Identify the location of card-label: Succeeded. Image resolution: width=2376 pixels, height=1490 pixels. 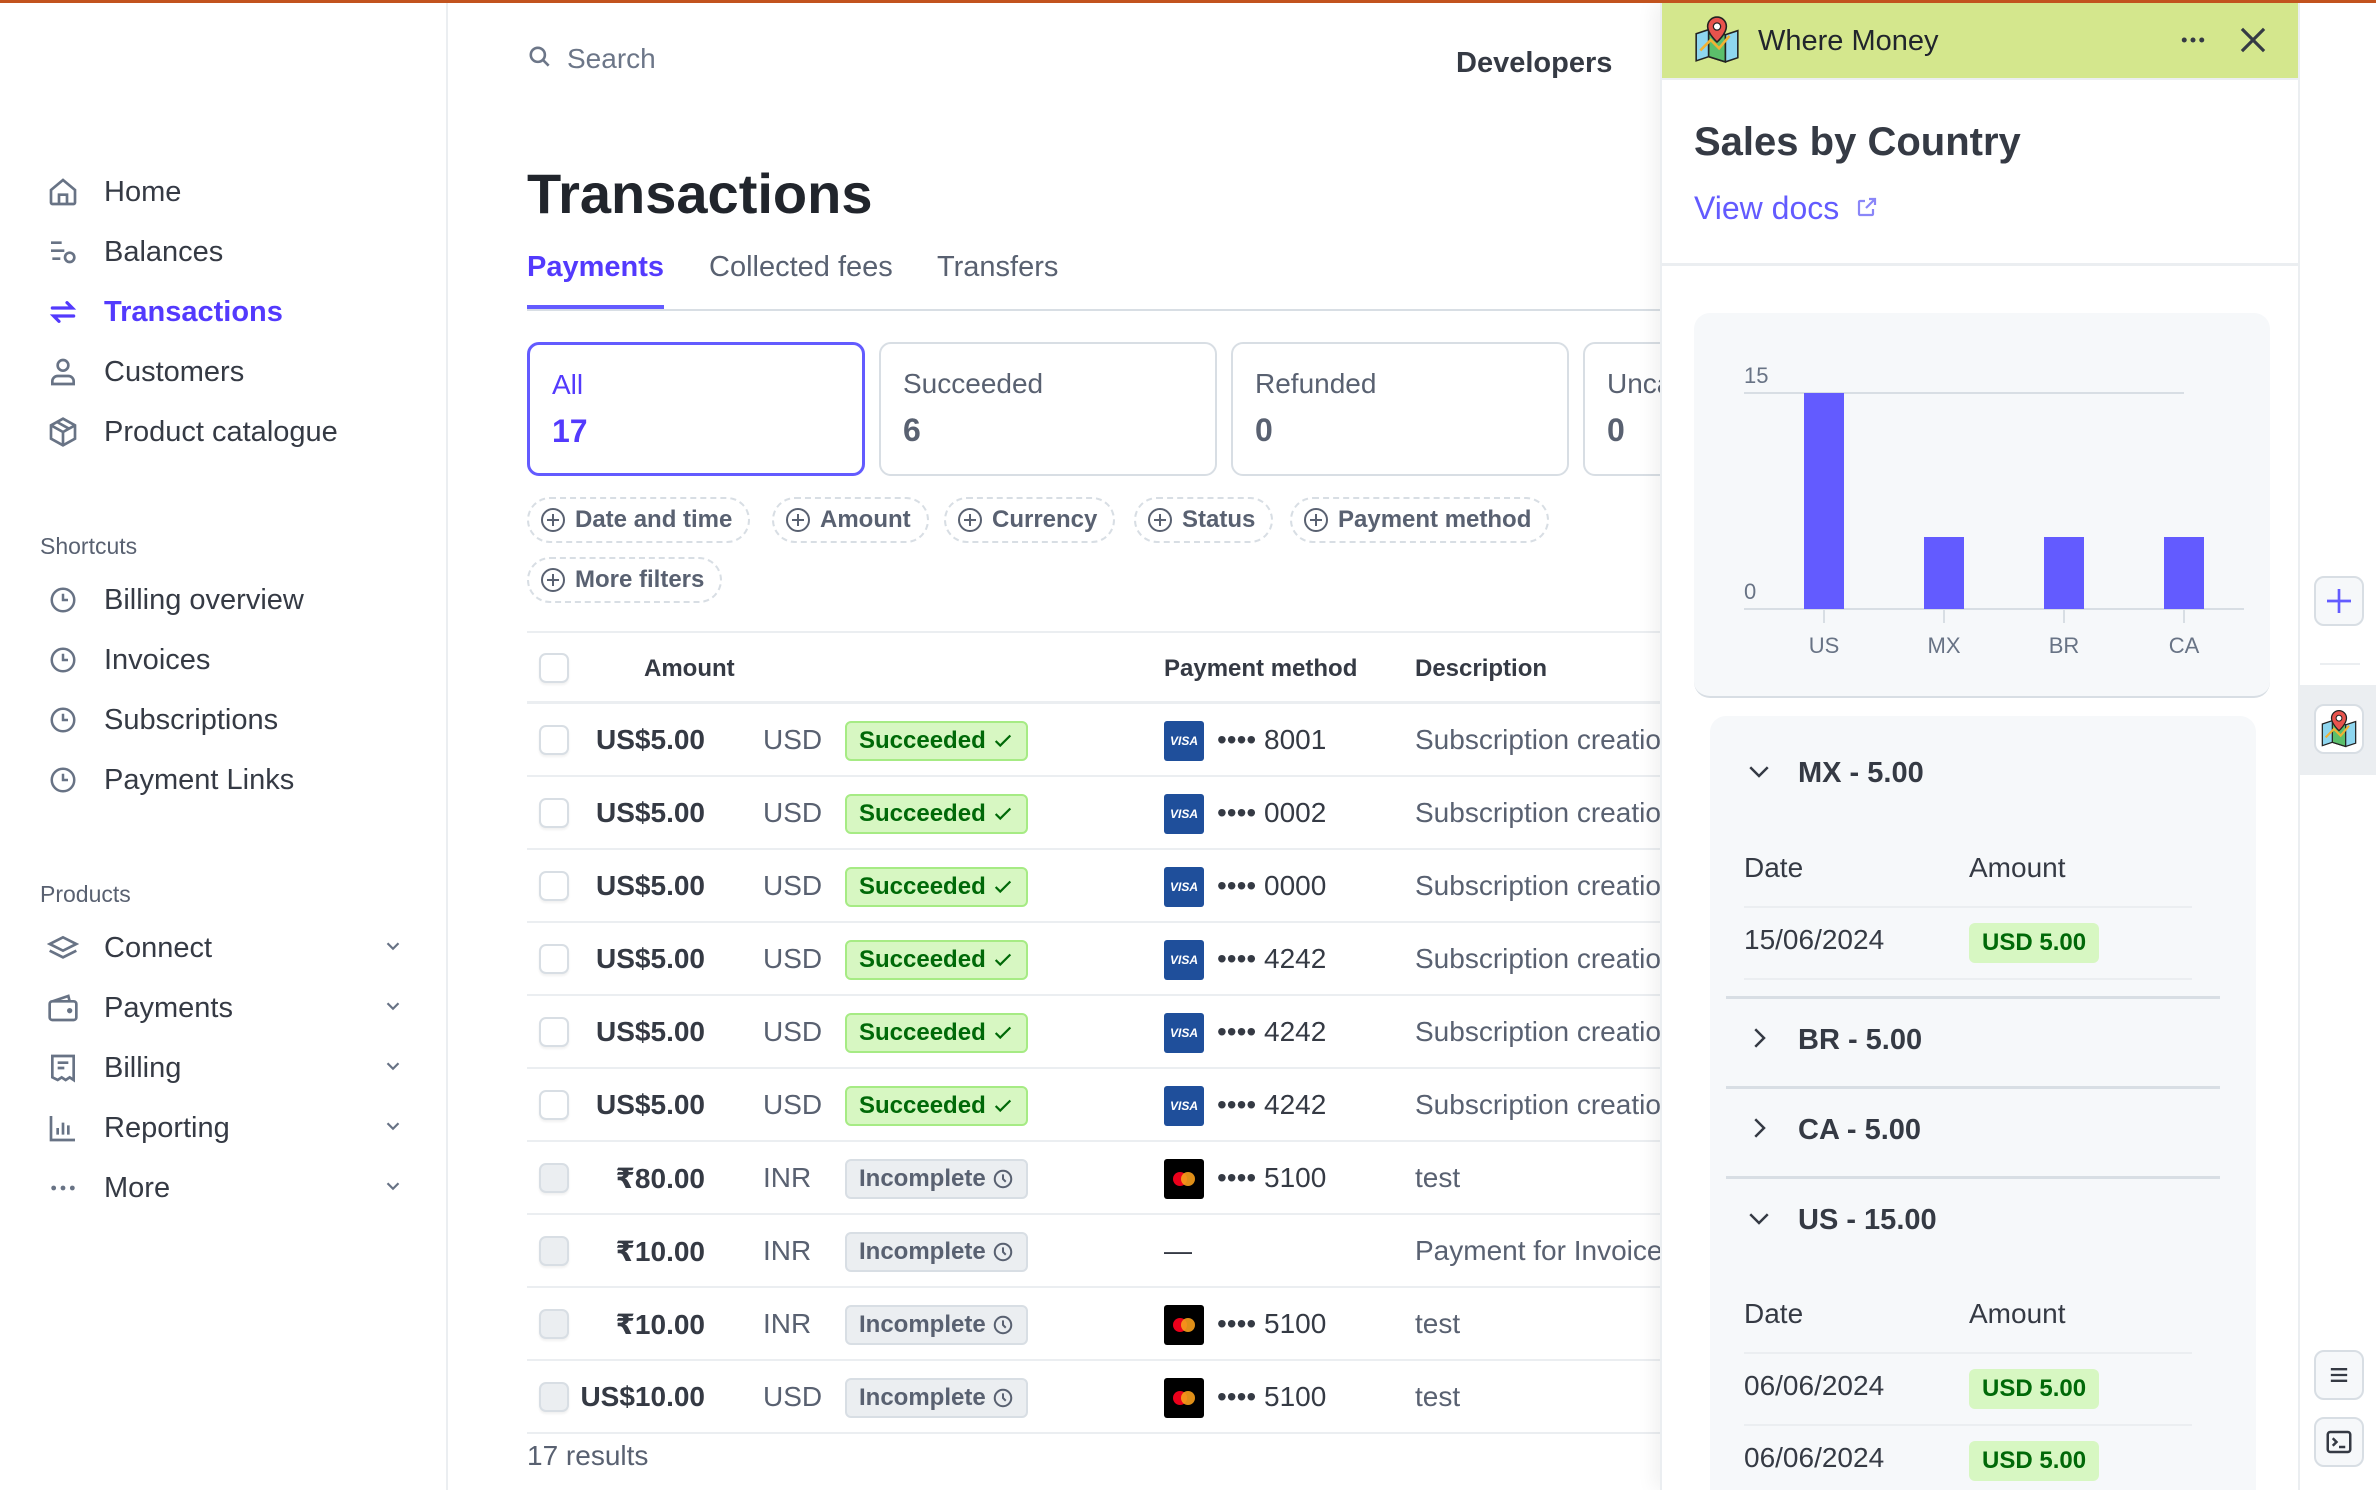
(973, 383).